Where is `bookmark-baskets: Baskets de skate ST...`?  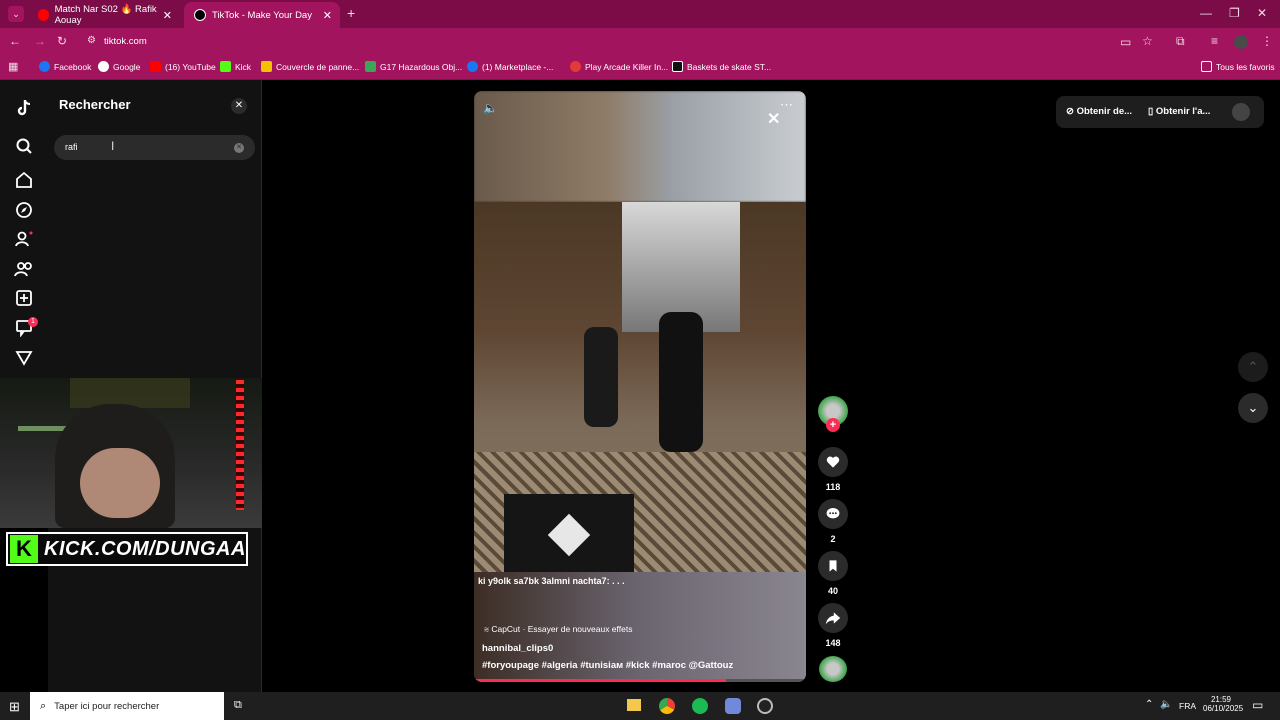 bookmark-baskets: Baskets de skate ST... is located at coordinates (721, 66).